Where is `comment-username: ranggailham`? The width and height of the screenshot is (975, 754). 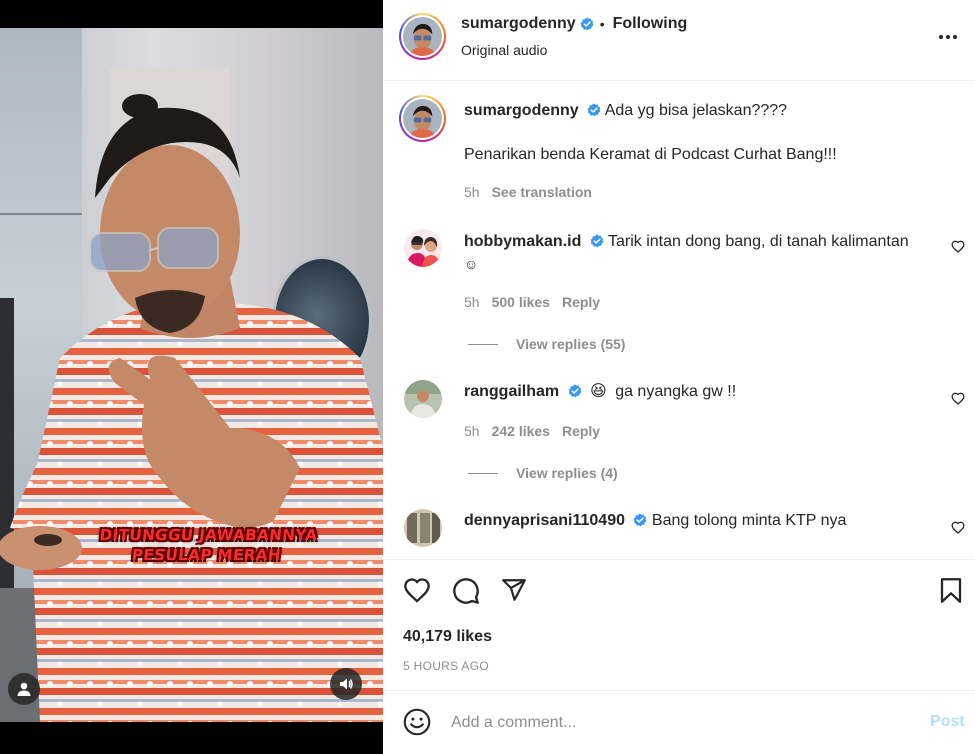
comment-username: ranggailham is located at coordinates (511, 391).